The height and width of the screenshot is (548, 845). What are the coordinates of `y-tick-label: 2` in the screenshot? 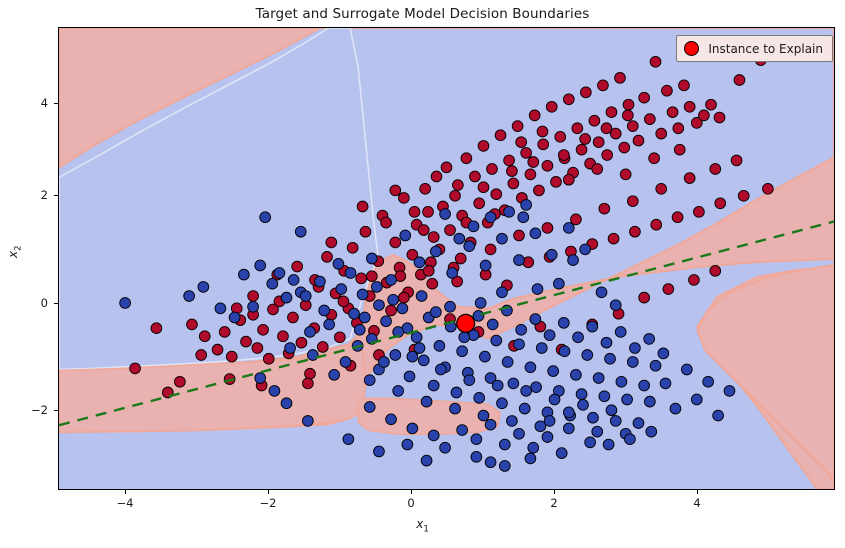 It's located at (44, 195).